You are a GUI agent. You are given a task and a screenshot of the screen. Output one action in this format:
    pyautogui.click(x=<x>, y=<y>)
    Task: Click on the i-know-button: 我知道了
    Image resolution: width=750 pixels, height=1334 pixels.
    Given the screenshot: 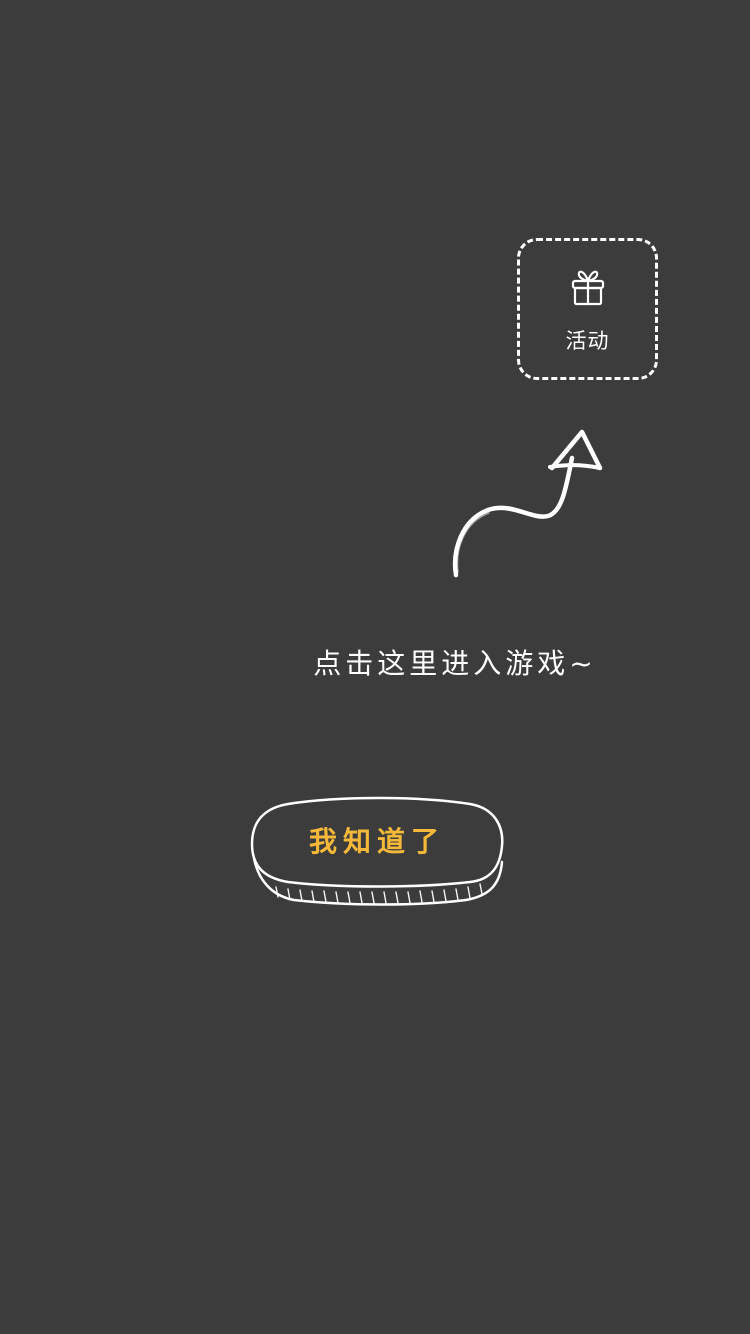 What is the action you would take?
    pyautogui.click(x=377, y=852)
    